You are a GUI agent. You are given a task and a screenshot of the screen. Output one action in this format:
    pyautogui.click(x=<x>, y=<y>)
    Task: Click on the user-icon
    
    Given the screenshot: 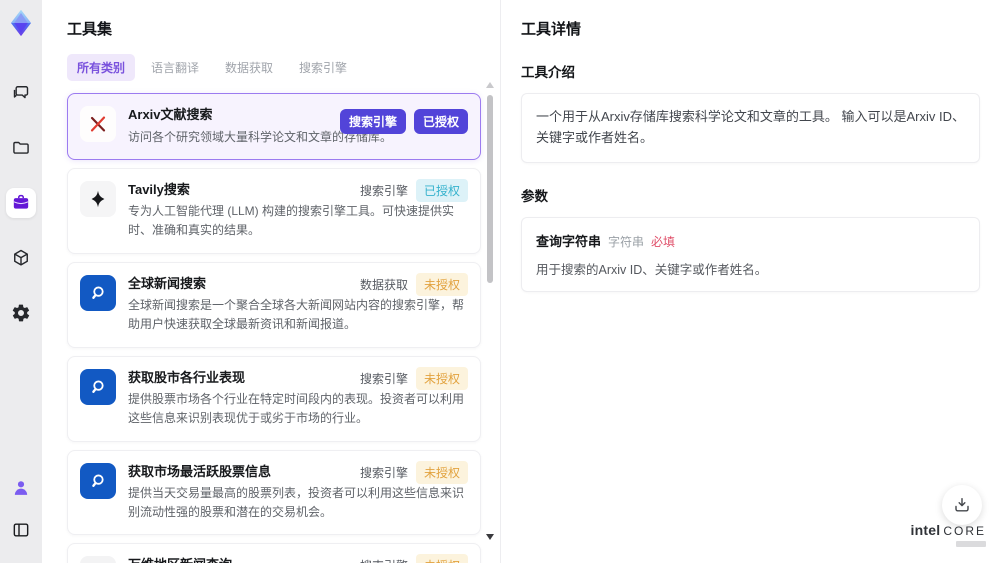 What is the action you would take?
    pyautogui.click(x=21, y=488)
    